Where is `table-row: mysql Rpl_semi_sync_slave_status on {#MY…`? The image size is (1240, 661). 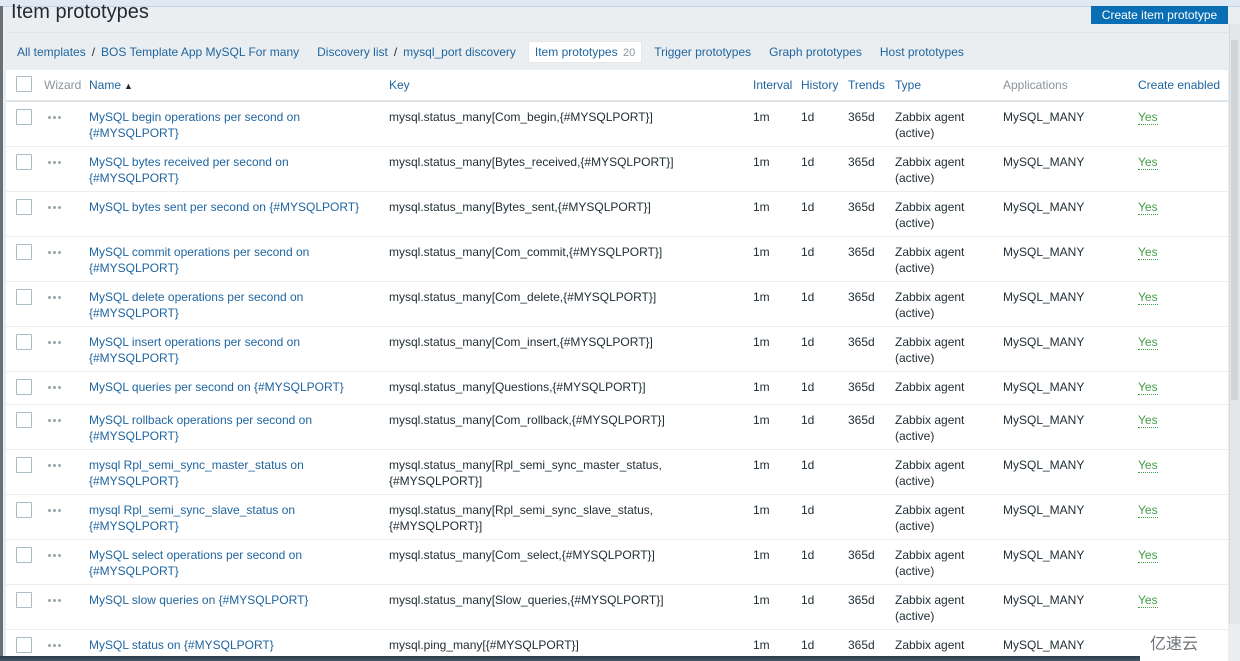
table-row: mysql Rpl_semi_sync_slave_status on {#MY… is located at coordinates (617, 517).